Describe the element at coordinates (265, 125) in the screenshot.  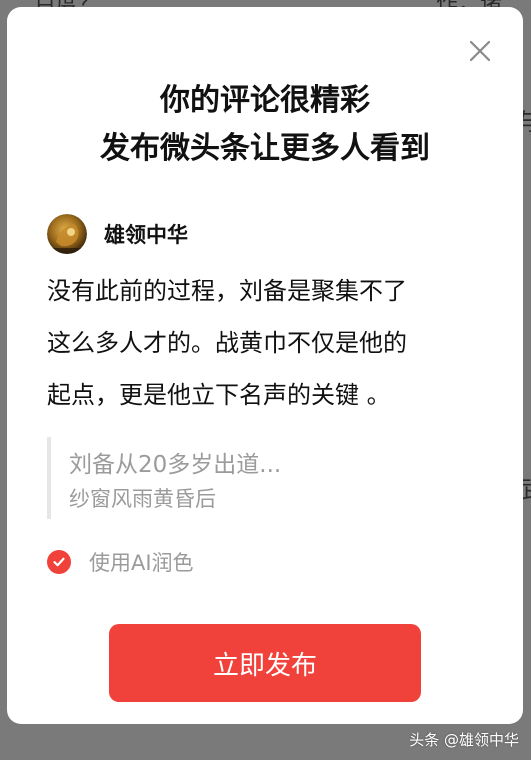
I see `dialog-title: 你的评论很精彩 发布微头条让更多人看到` at that location.